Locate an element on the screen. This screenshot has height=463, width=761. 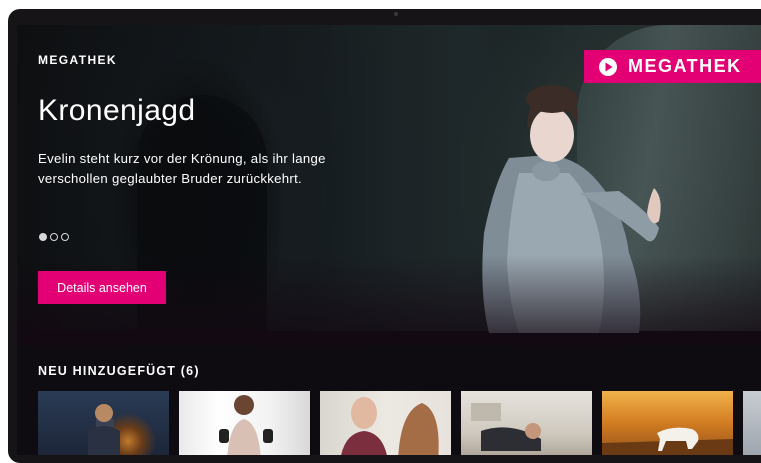
carousel-indicator is located at coordinates (54, 237).